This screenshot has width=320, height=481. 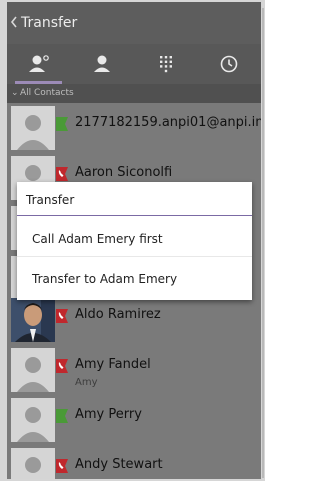 What do you see at coordinates (263, 243) in the screenshot?
I see `scrollbar` at bounding box center [263, 243].